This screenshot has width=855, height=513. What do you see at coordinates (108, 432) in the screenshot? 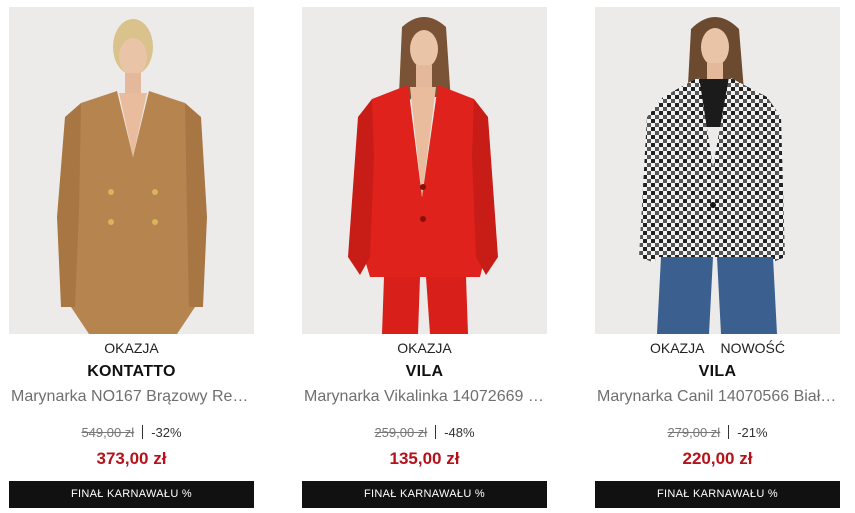
I see `old-price: 549,00 zł` at bounding box center [108, 432].